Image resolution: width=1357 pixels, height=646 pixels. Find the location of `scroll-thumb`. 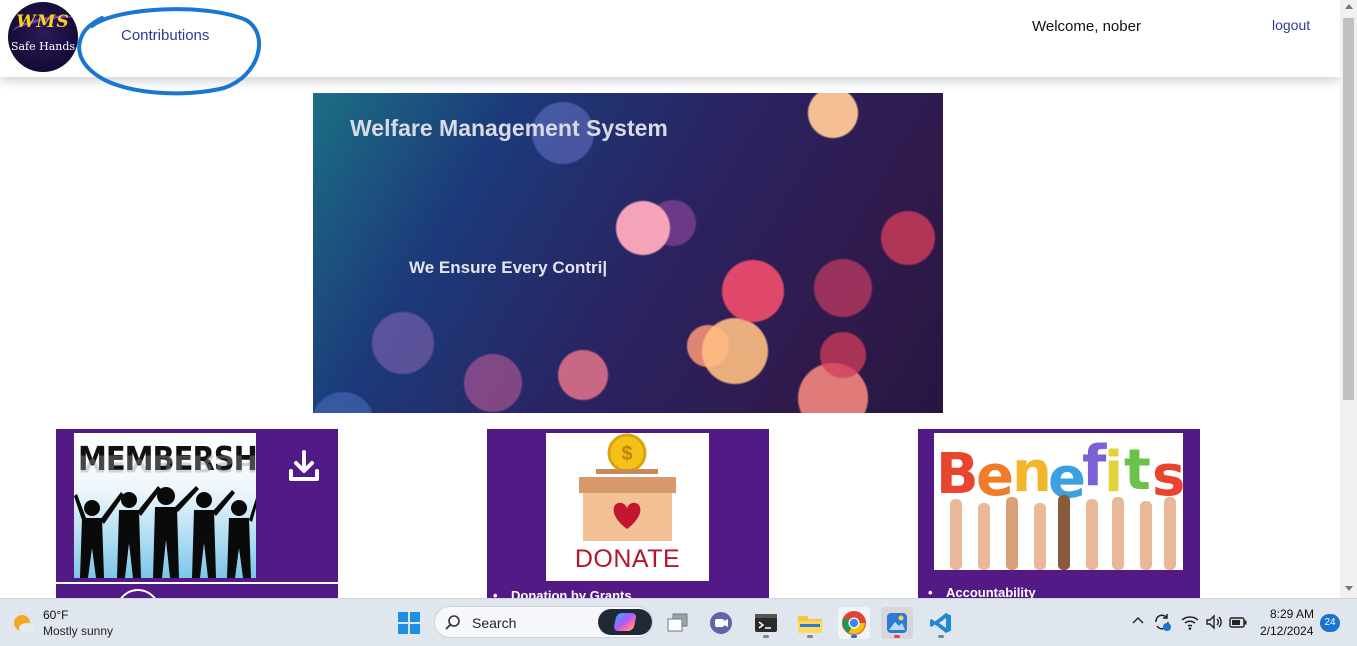

scroll-thumb is located at coordinates (1348, 209).